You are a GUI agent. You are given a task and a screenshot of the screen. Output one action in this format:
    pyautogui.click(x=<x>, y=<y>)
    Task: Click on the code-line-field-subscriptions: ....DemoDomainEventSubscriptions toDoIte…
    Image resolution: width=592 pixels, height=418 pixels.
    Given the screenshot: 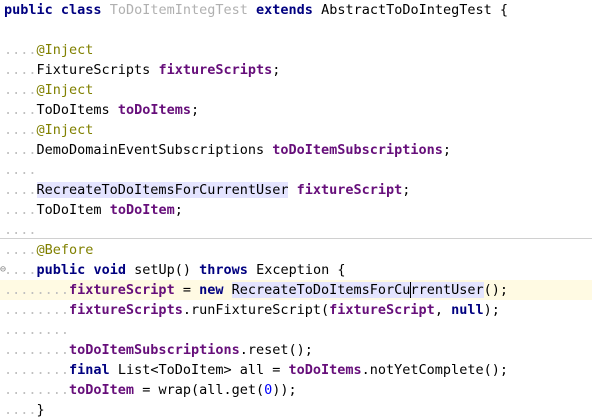 What is the action you would take?
    pyautogui.click(x=296, y=150)
    